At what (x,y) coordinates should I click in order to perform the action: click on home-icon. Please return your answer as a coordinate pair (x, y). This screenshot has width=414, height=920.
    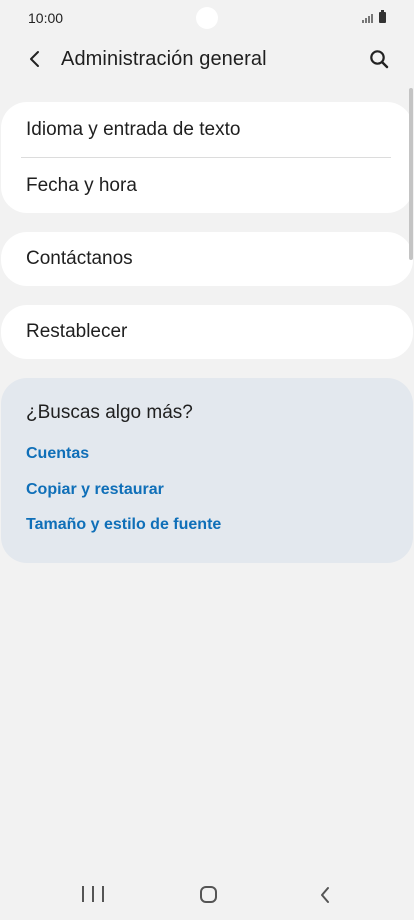
    Looking at the image, I should click on (208, 894).